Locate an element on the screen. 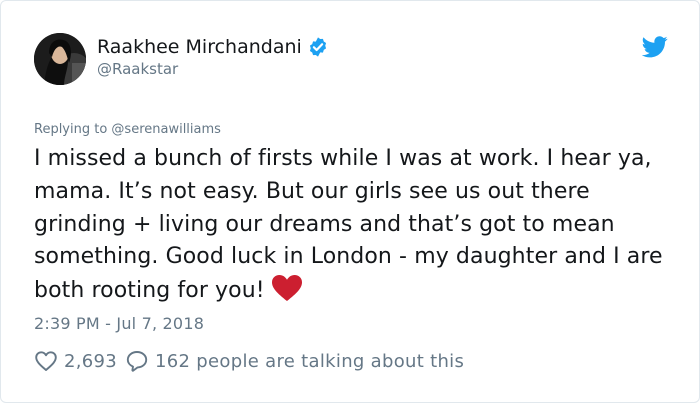 The width and height of the screenshot is (700, 403). verified-badge-icon is located at coordinates (318, 47).